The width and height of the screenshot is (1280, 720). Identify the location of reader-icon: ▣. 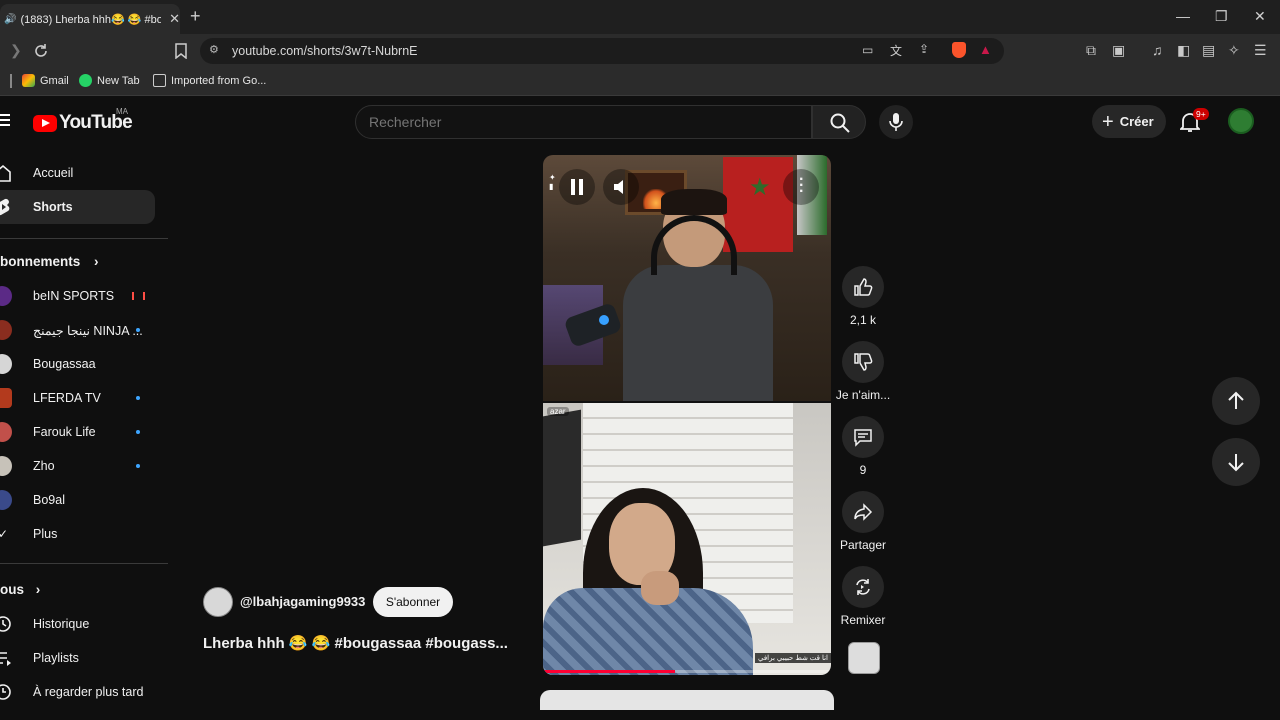
(1118, 50).